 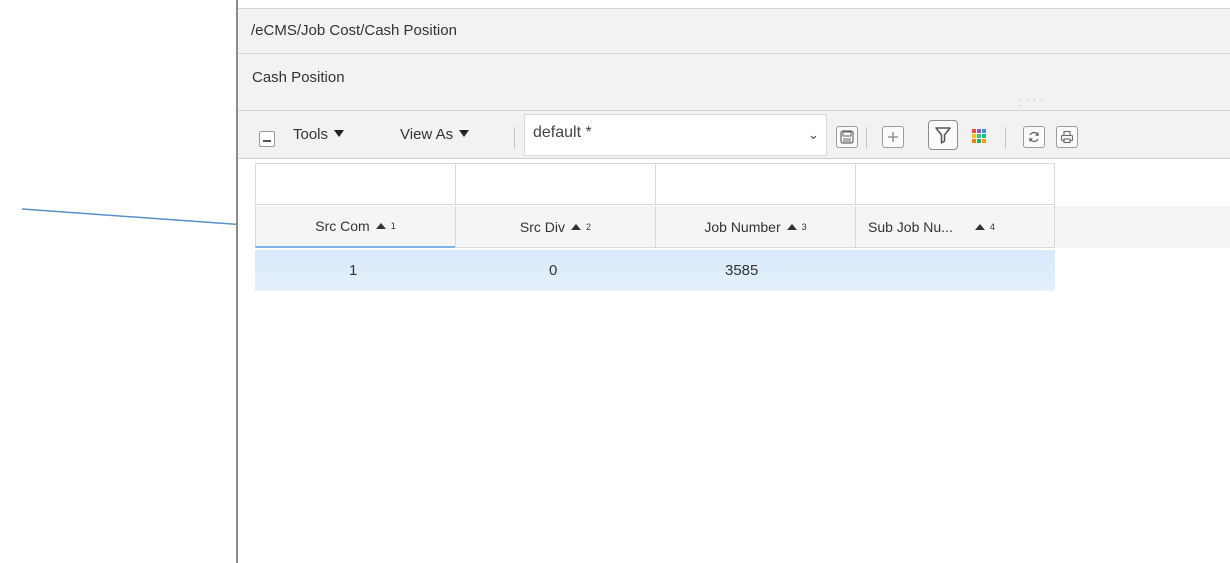 I want to click on print-button, so click(x=1067, y=137).